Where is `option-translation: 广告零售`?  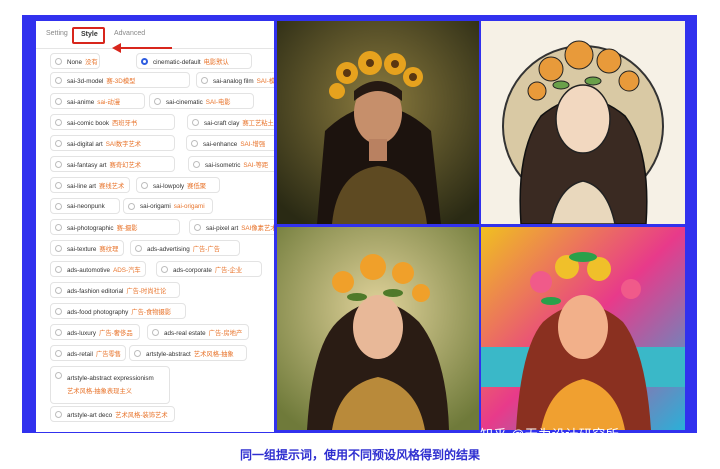 option-translation: 广告零售 is located at coordinates (108, 354).